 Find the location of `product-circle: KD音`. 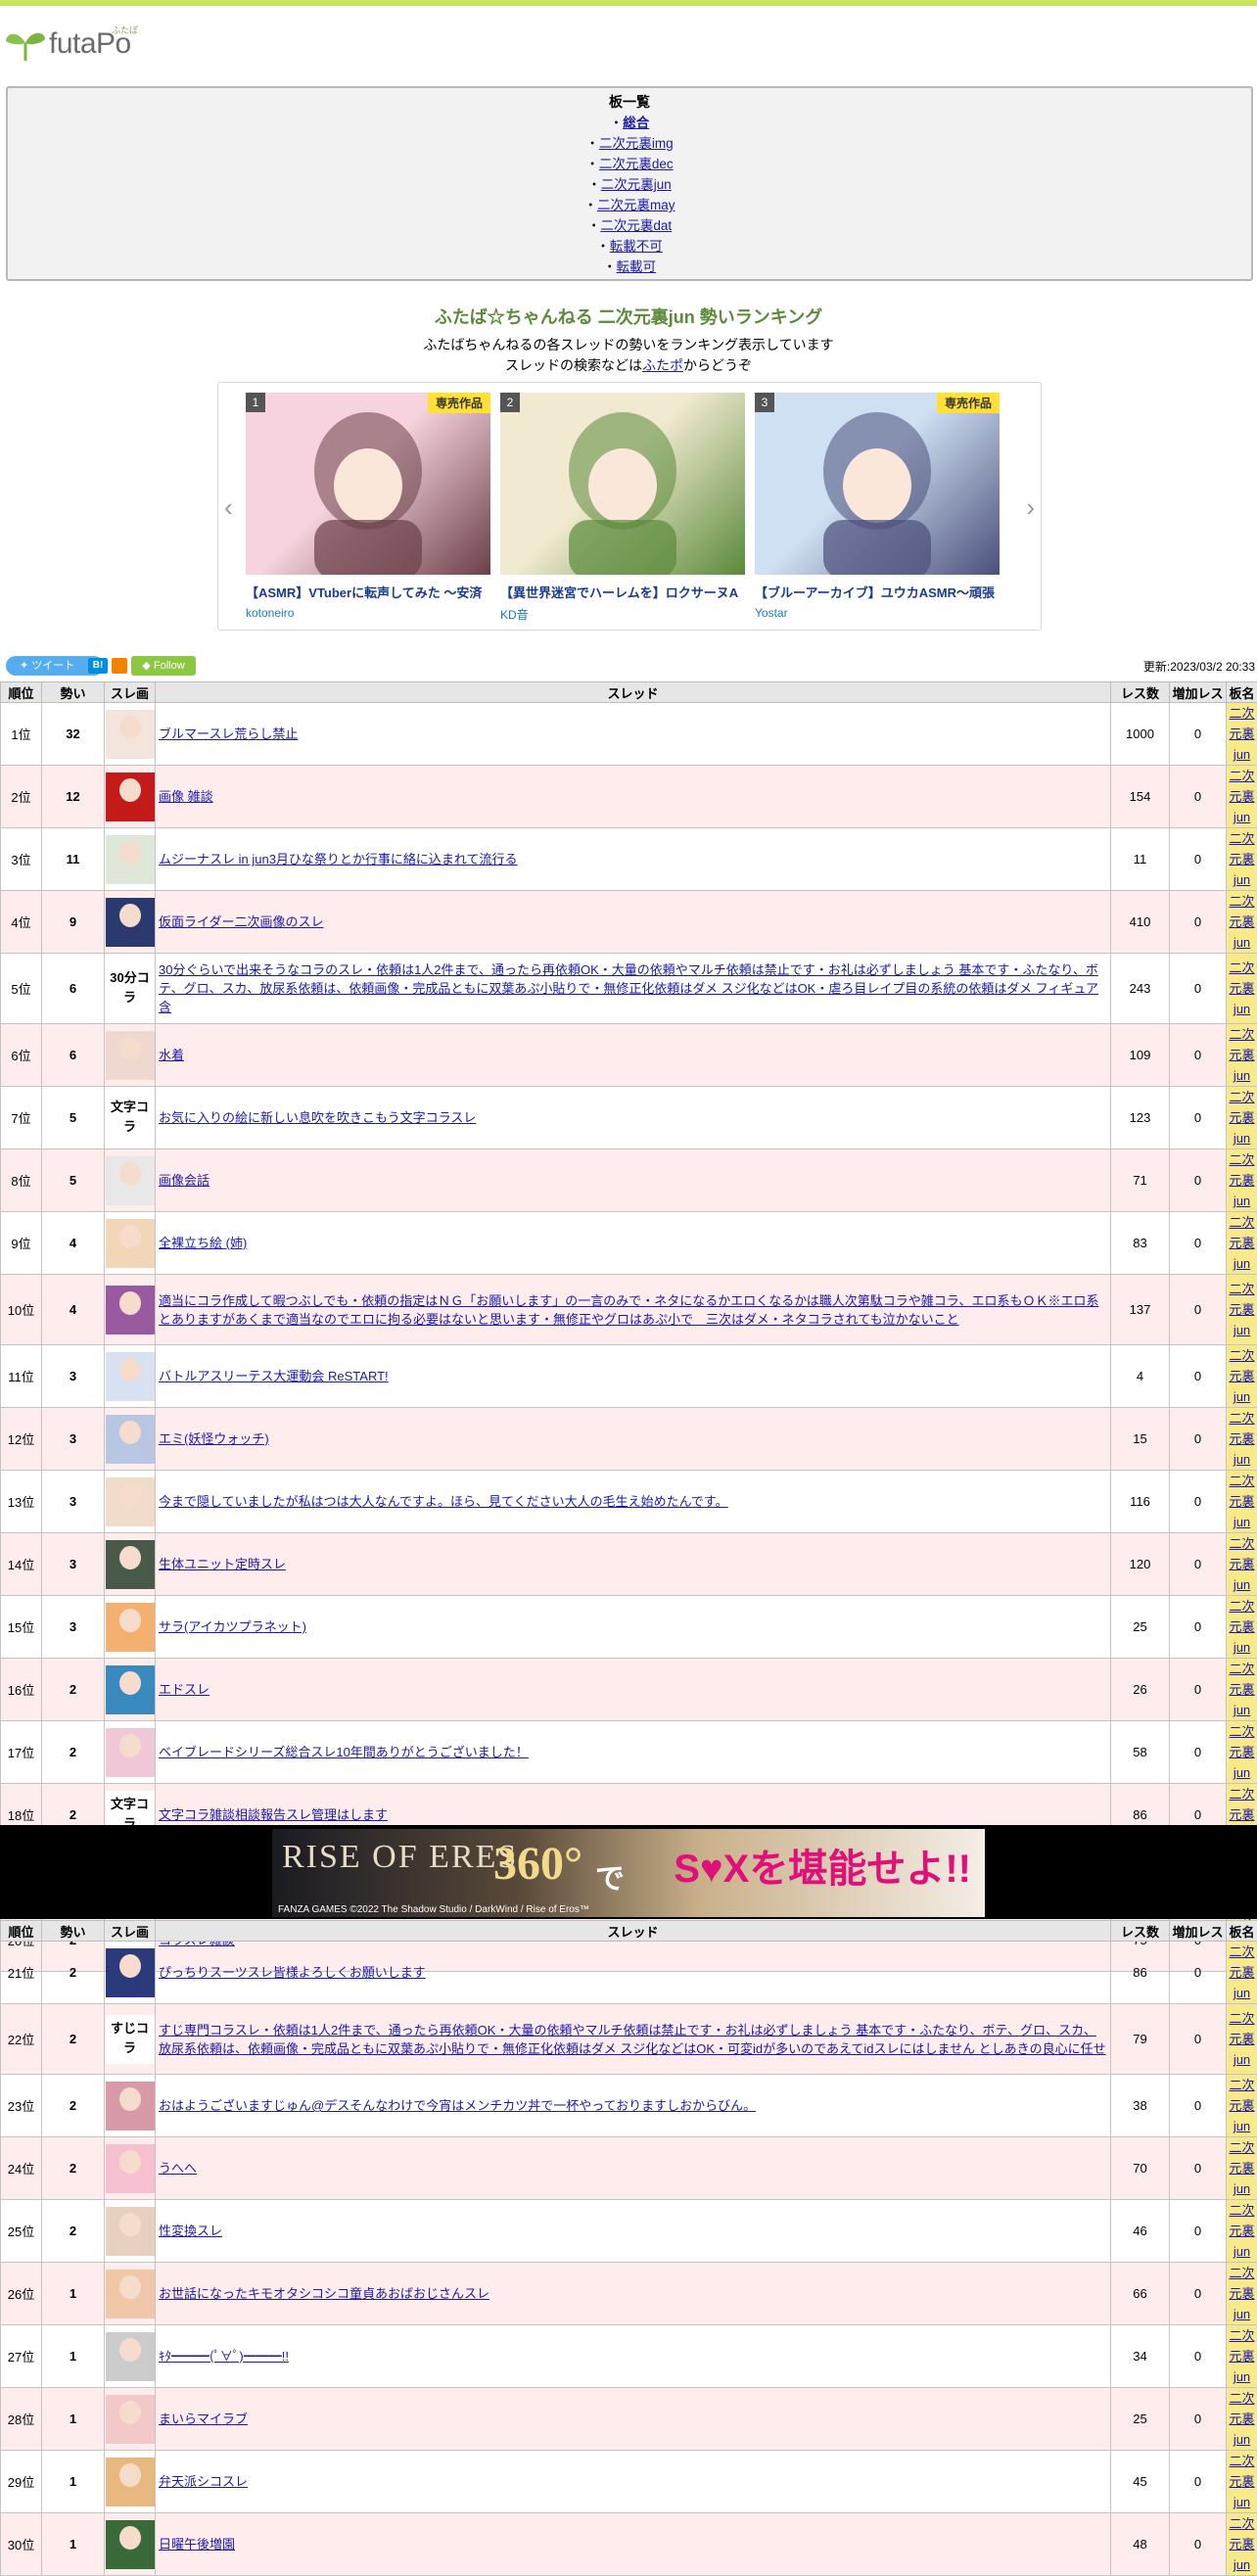

product-circle: KD音 is located at coordinates (622, 614).